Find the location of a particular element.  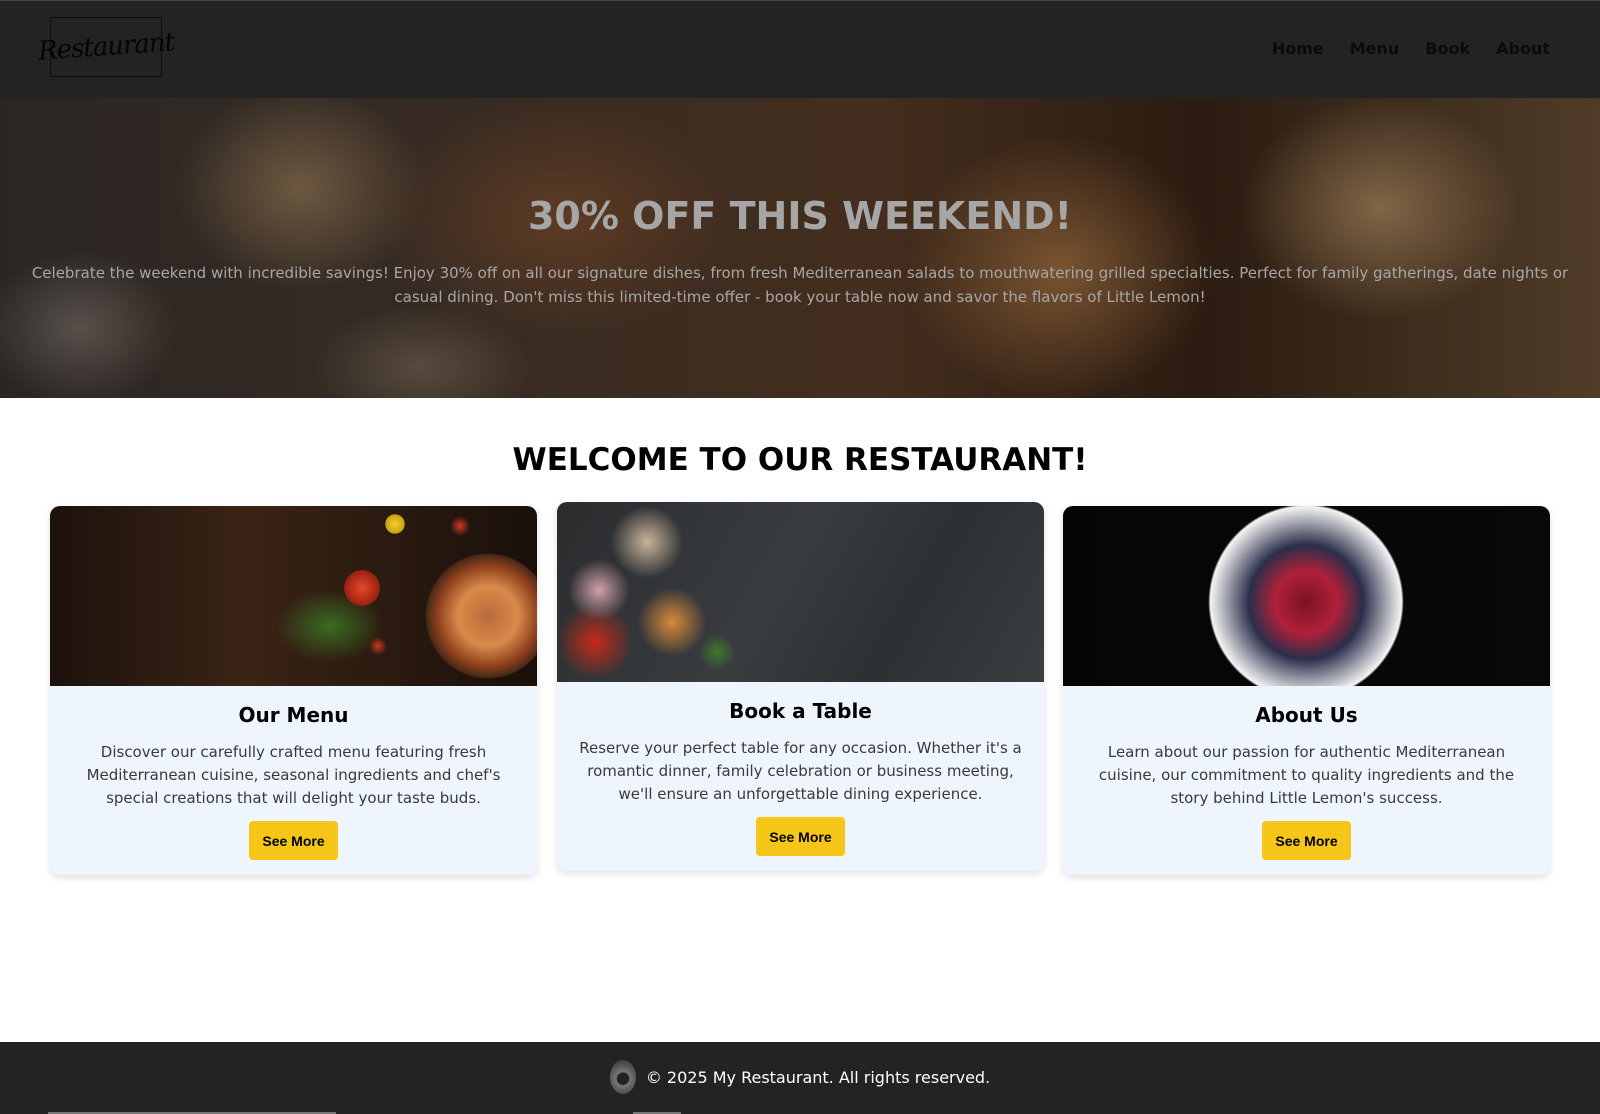

main-nav: Home Menu Book About is located at coordinates (1411, 48).